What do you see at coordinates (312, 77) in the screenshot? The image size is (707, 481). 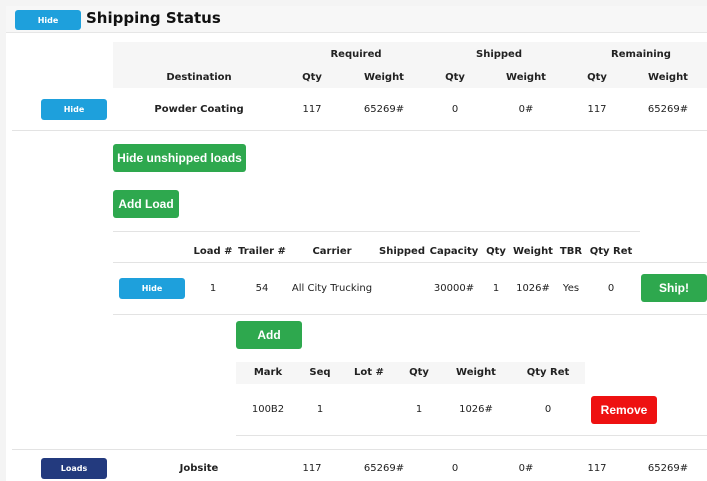 I see `col-header-required-qty: Qty` at bounding box center [312, 77].